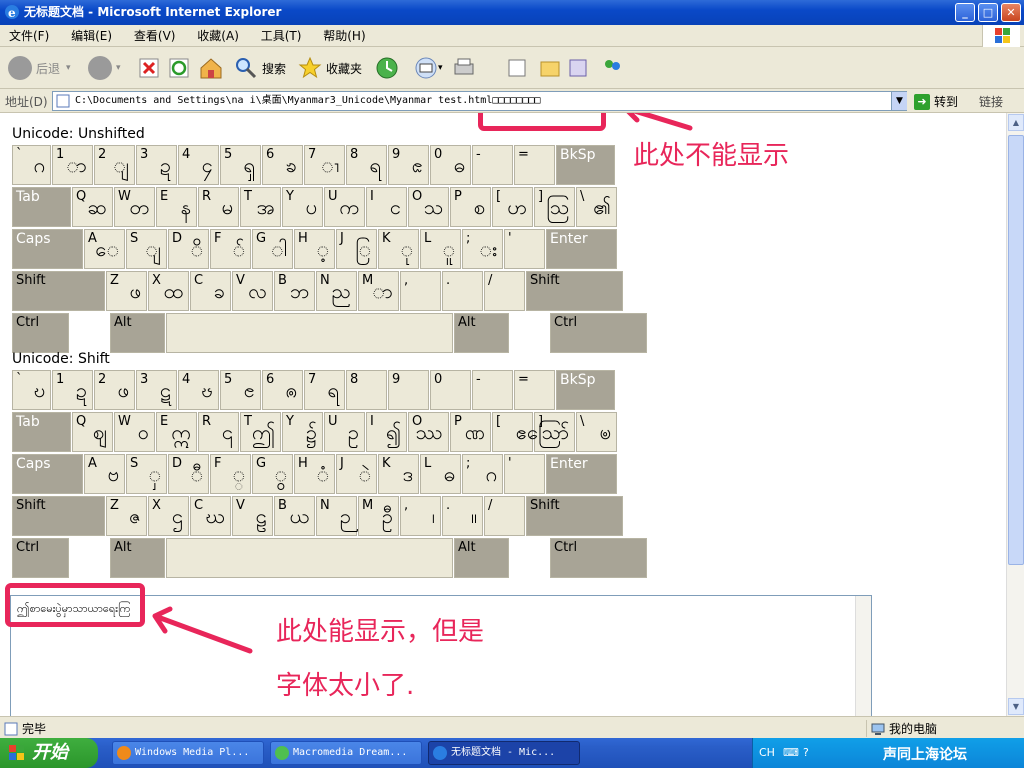 This screenshot has width=1024, height=768. What do you see at coordinates (464, 68) in the screenshot?
I see `print-button` at bounding box center [464, 68].